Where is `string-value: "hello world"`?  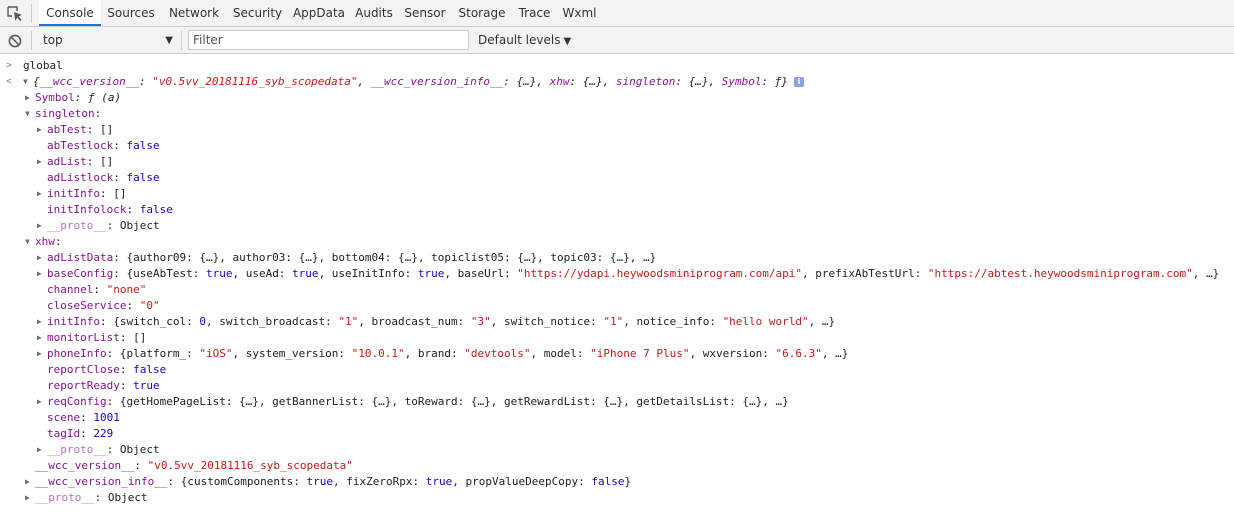
string-value: "hello world" is located at coordinates (765, 321).